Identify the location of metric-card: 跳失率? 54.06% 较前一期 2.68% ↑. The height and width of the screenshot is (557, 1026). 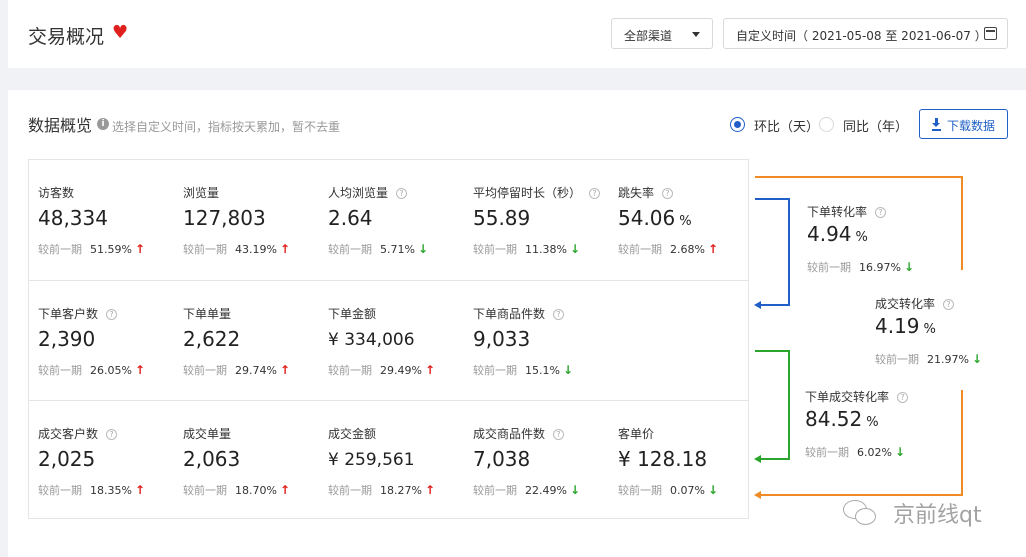
(681, 219).